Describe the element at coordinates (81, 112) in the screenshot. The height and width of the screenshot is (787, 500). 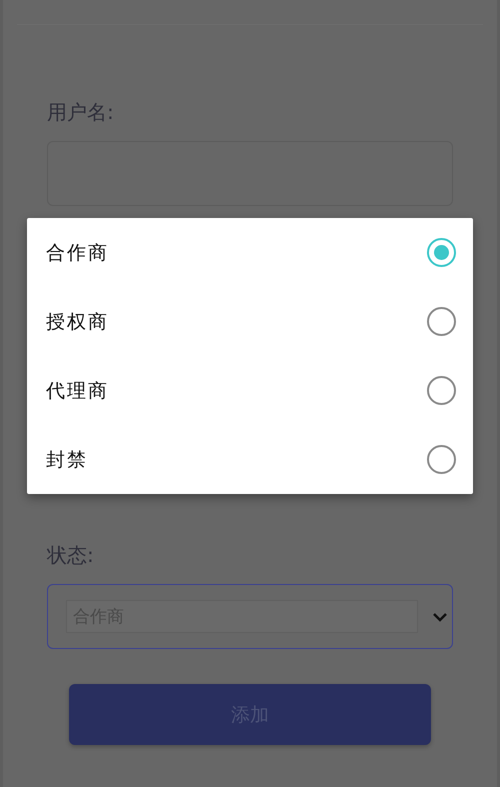
I see `username-label: 用户名:` at that location.